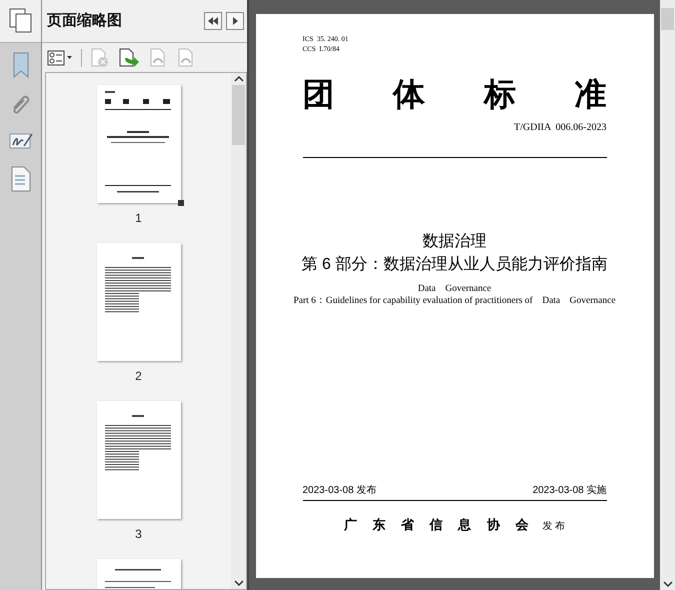  What do you see at coordinates (138, 218) in the screenshot?
I see `page-number: 1` at bounding box center [138, 218].